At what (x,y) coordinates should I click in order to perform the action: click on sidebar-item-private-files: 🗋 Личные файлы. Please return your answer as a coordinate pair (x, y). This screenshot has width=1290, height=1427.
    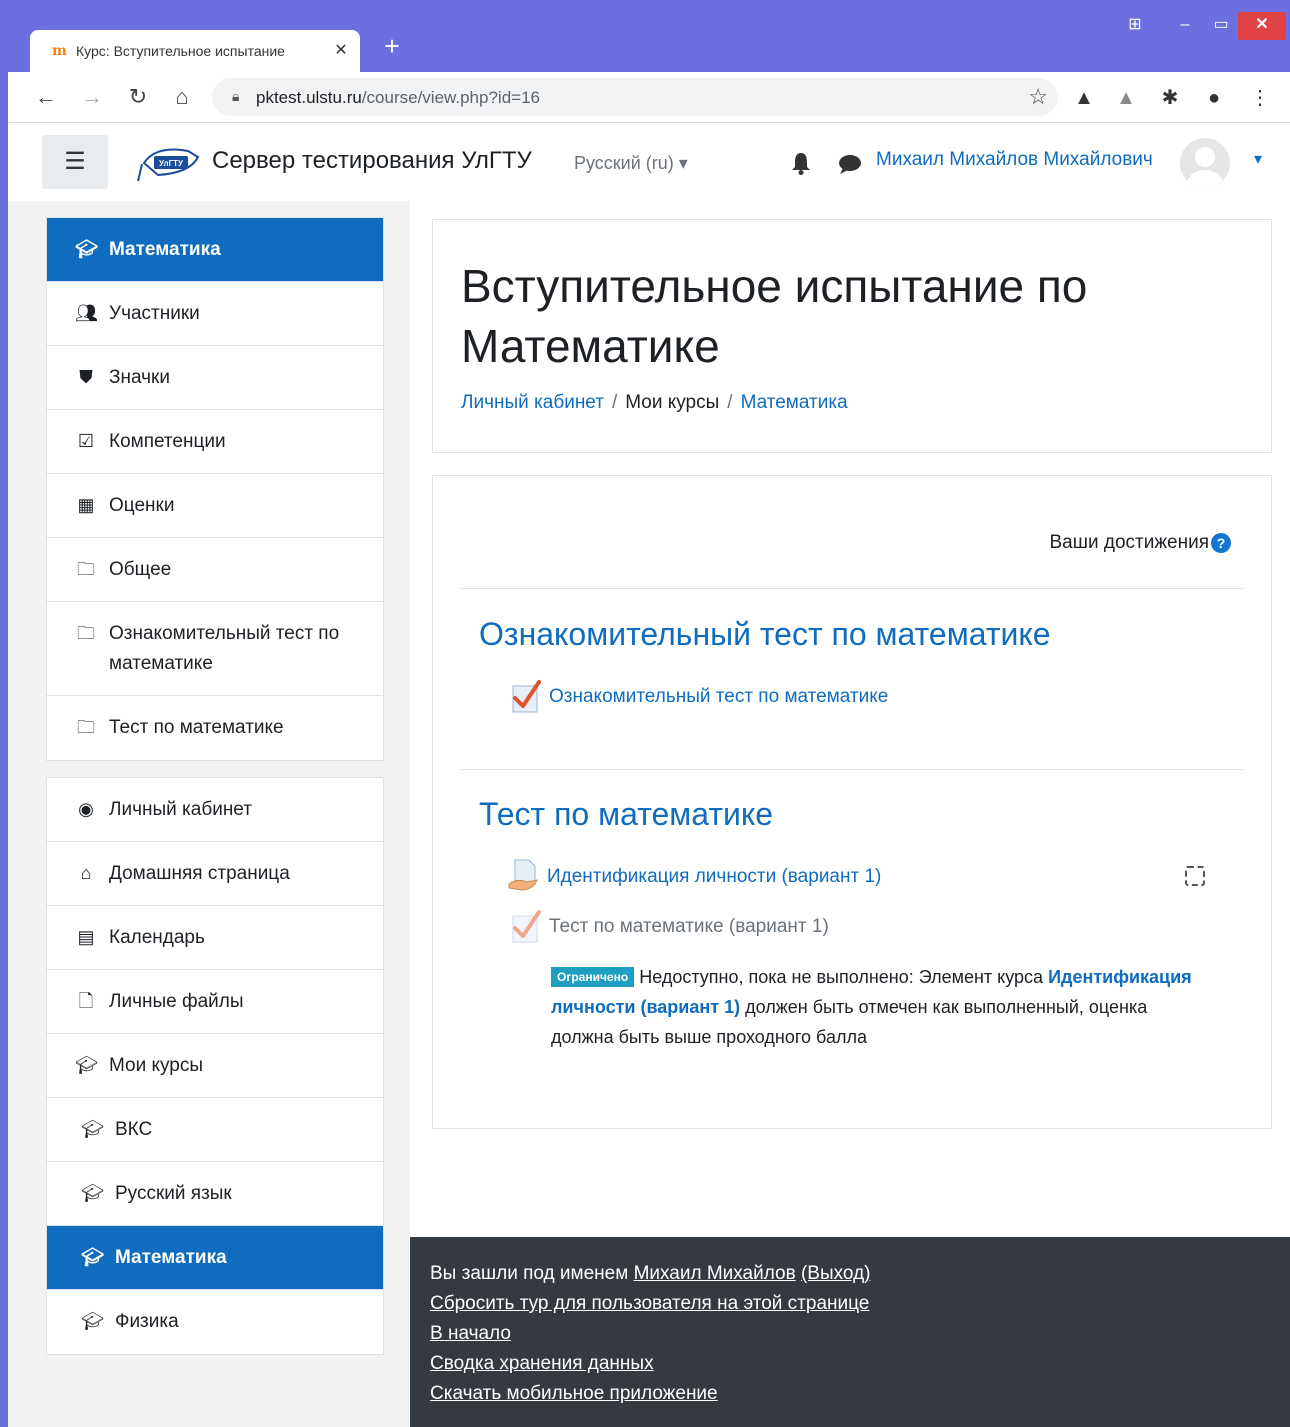
    Looking at the image, I should click on (215, 1002).